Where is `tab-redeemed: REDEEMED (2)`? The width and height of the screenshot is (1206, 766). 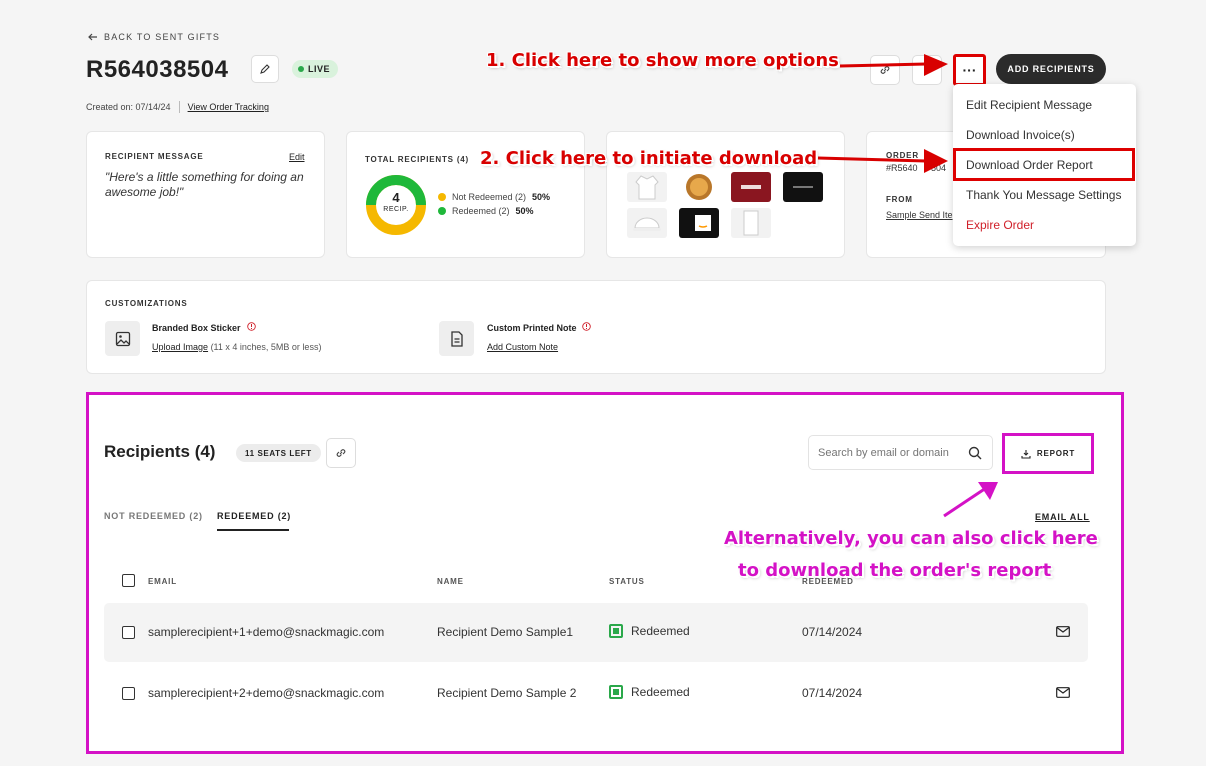
tab-redeemed: REDEEMED (2) is located at coordinates (254, 516).